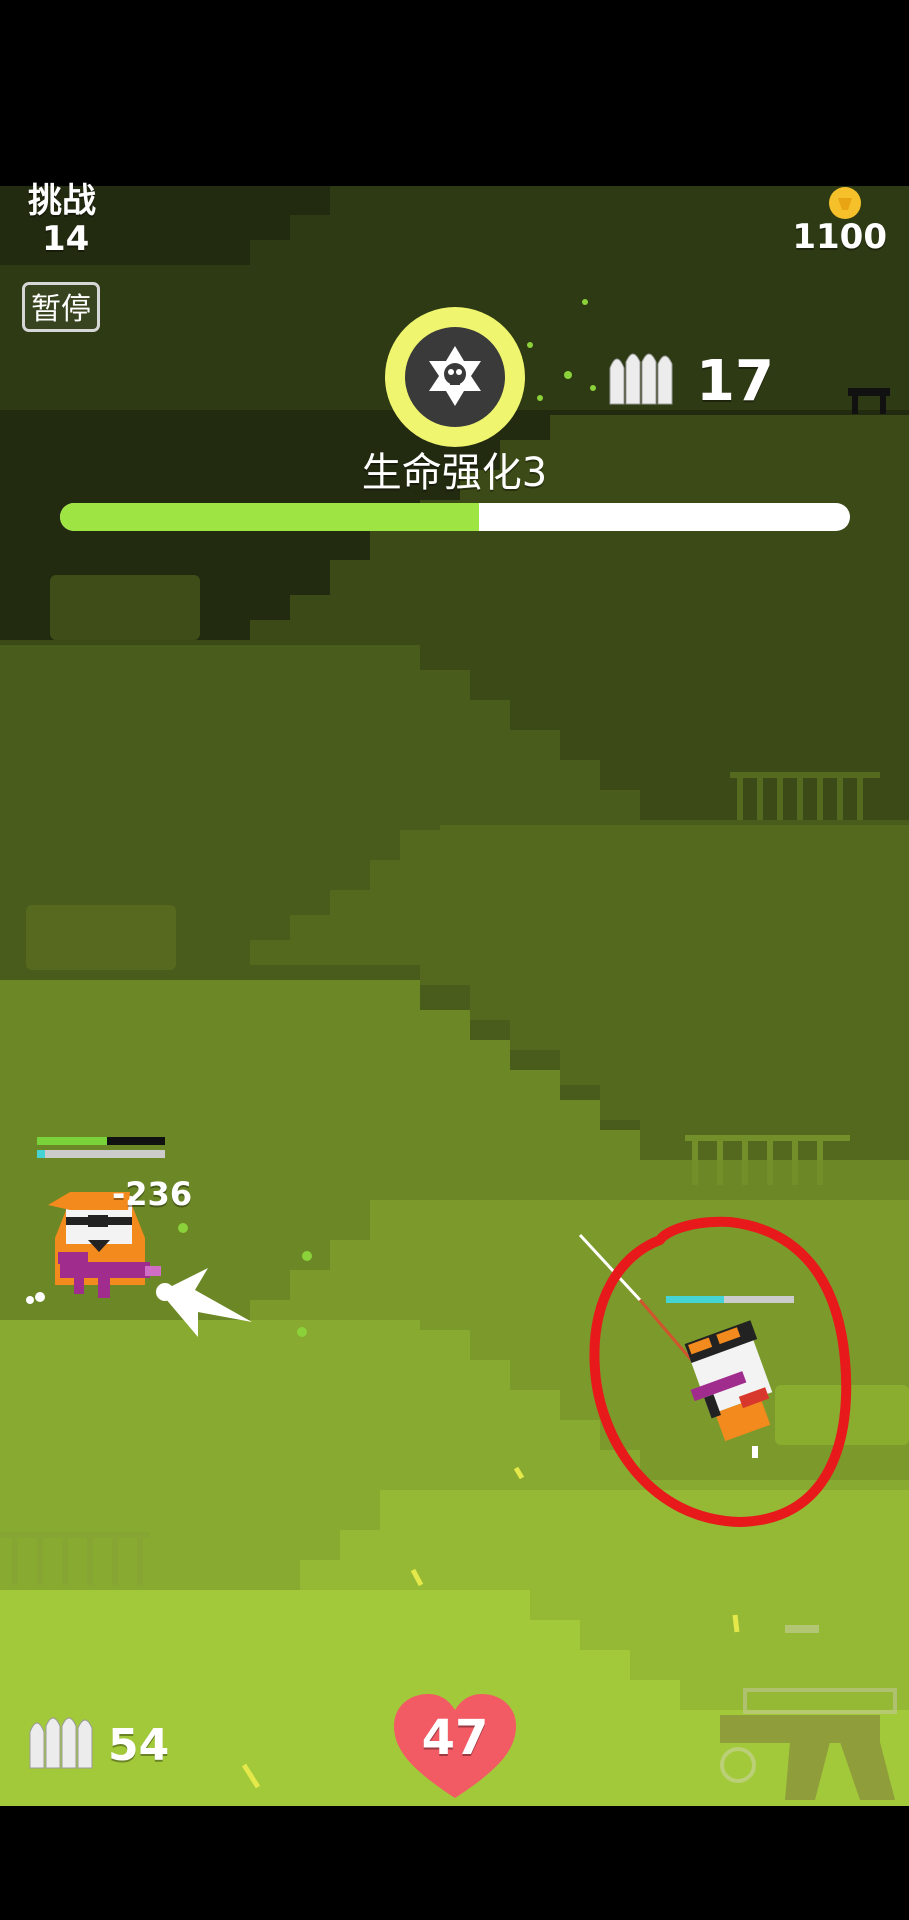 The image size is (909, 1920). Describe the element at coordinates (454, 473) in the screenshot. I see `upgrade-label: 生命强化3` at that location.